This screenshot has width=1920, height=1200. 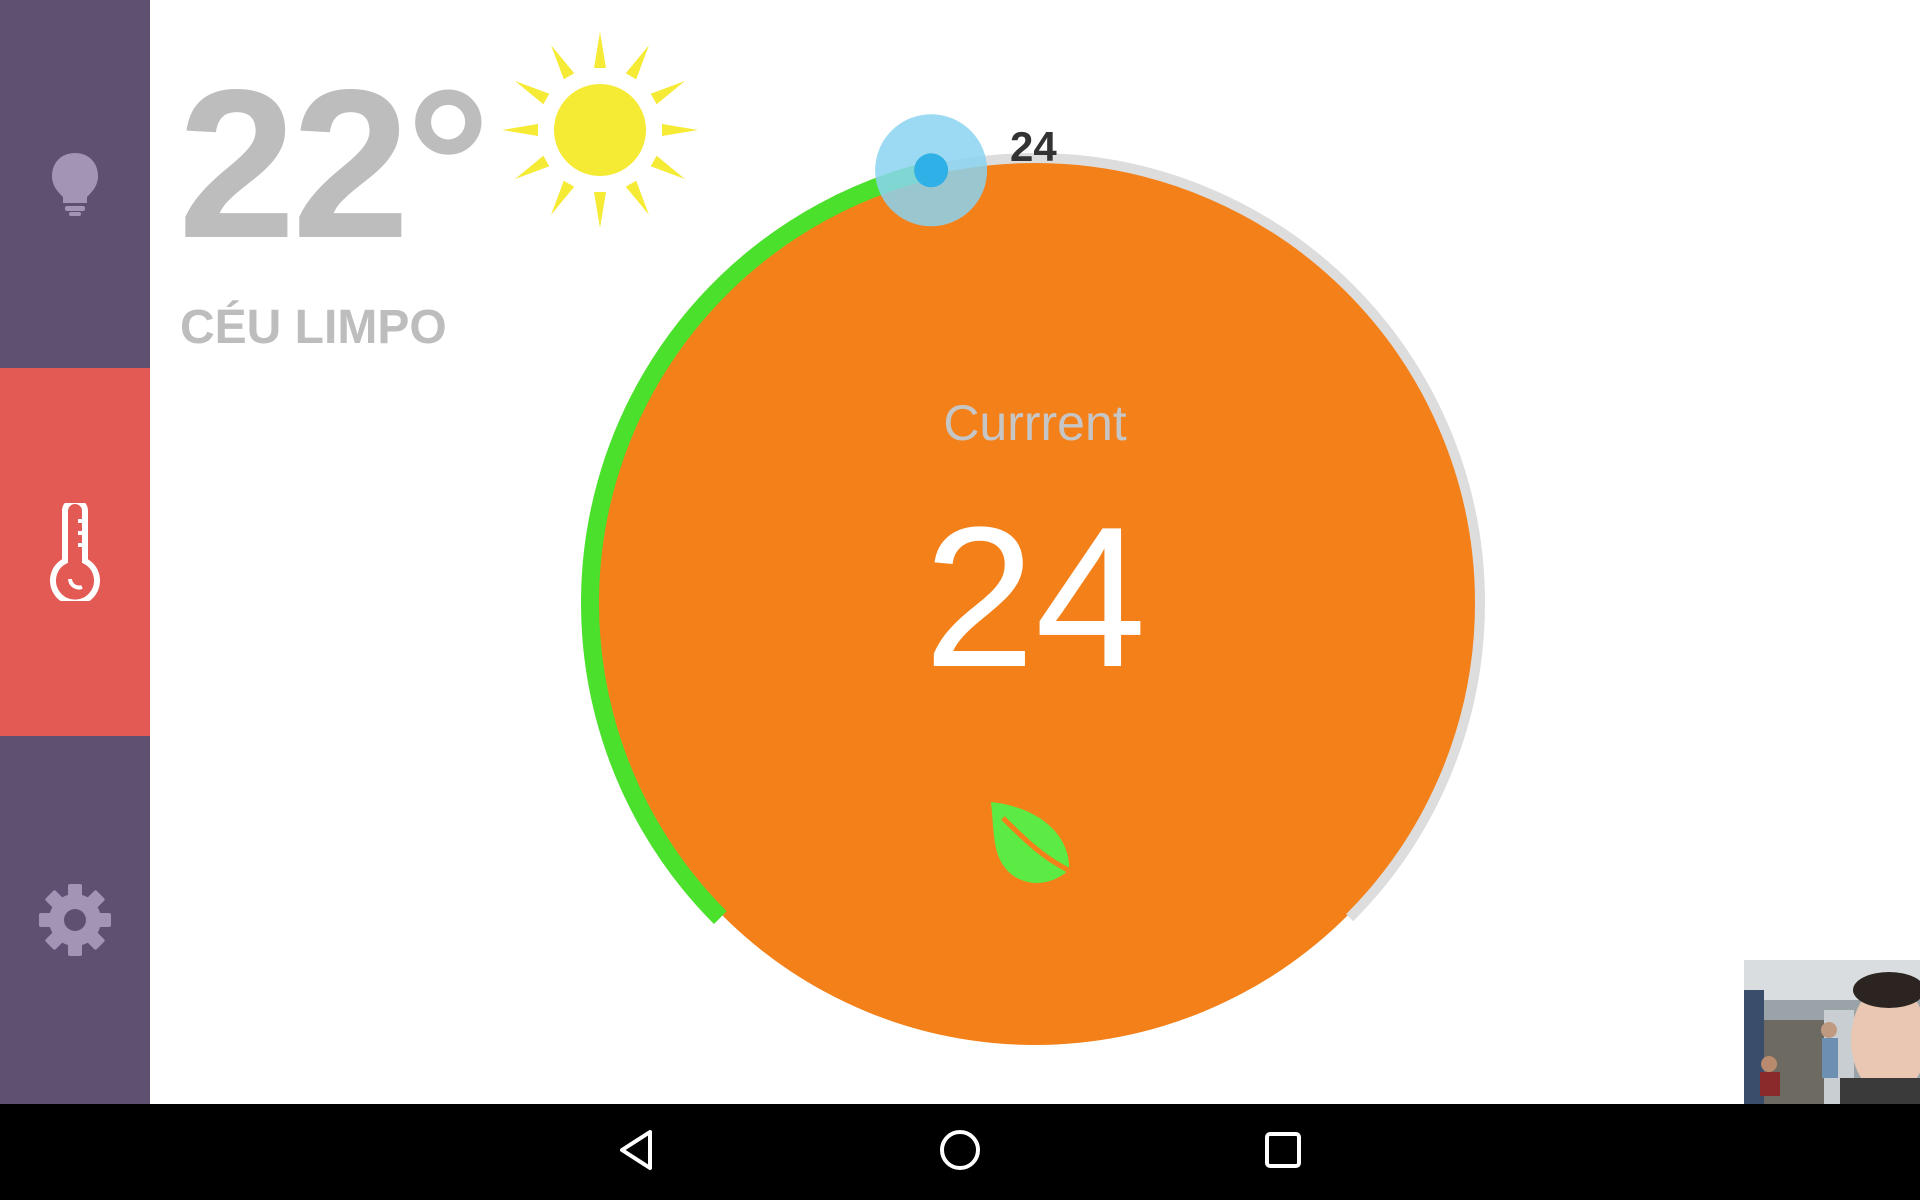 I want to click on setpoint-knob, so click(x=931, y=170).